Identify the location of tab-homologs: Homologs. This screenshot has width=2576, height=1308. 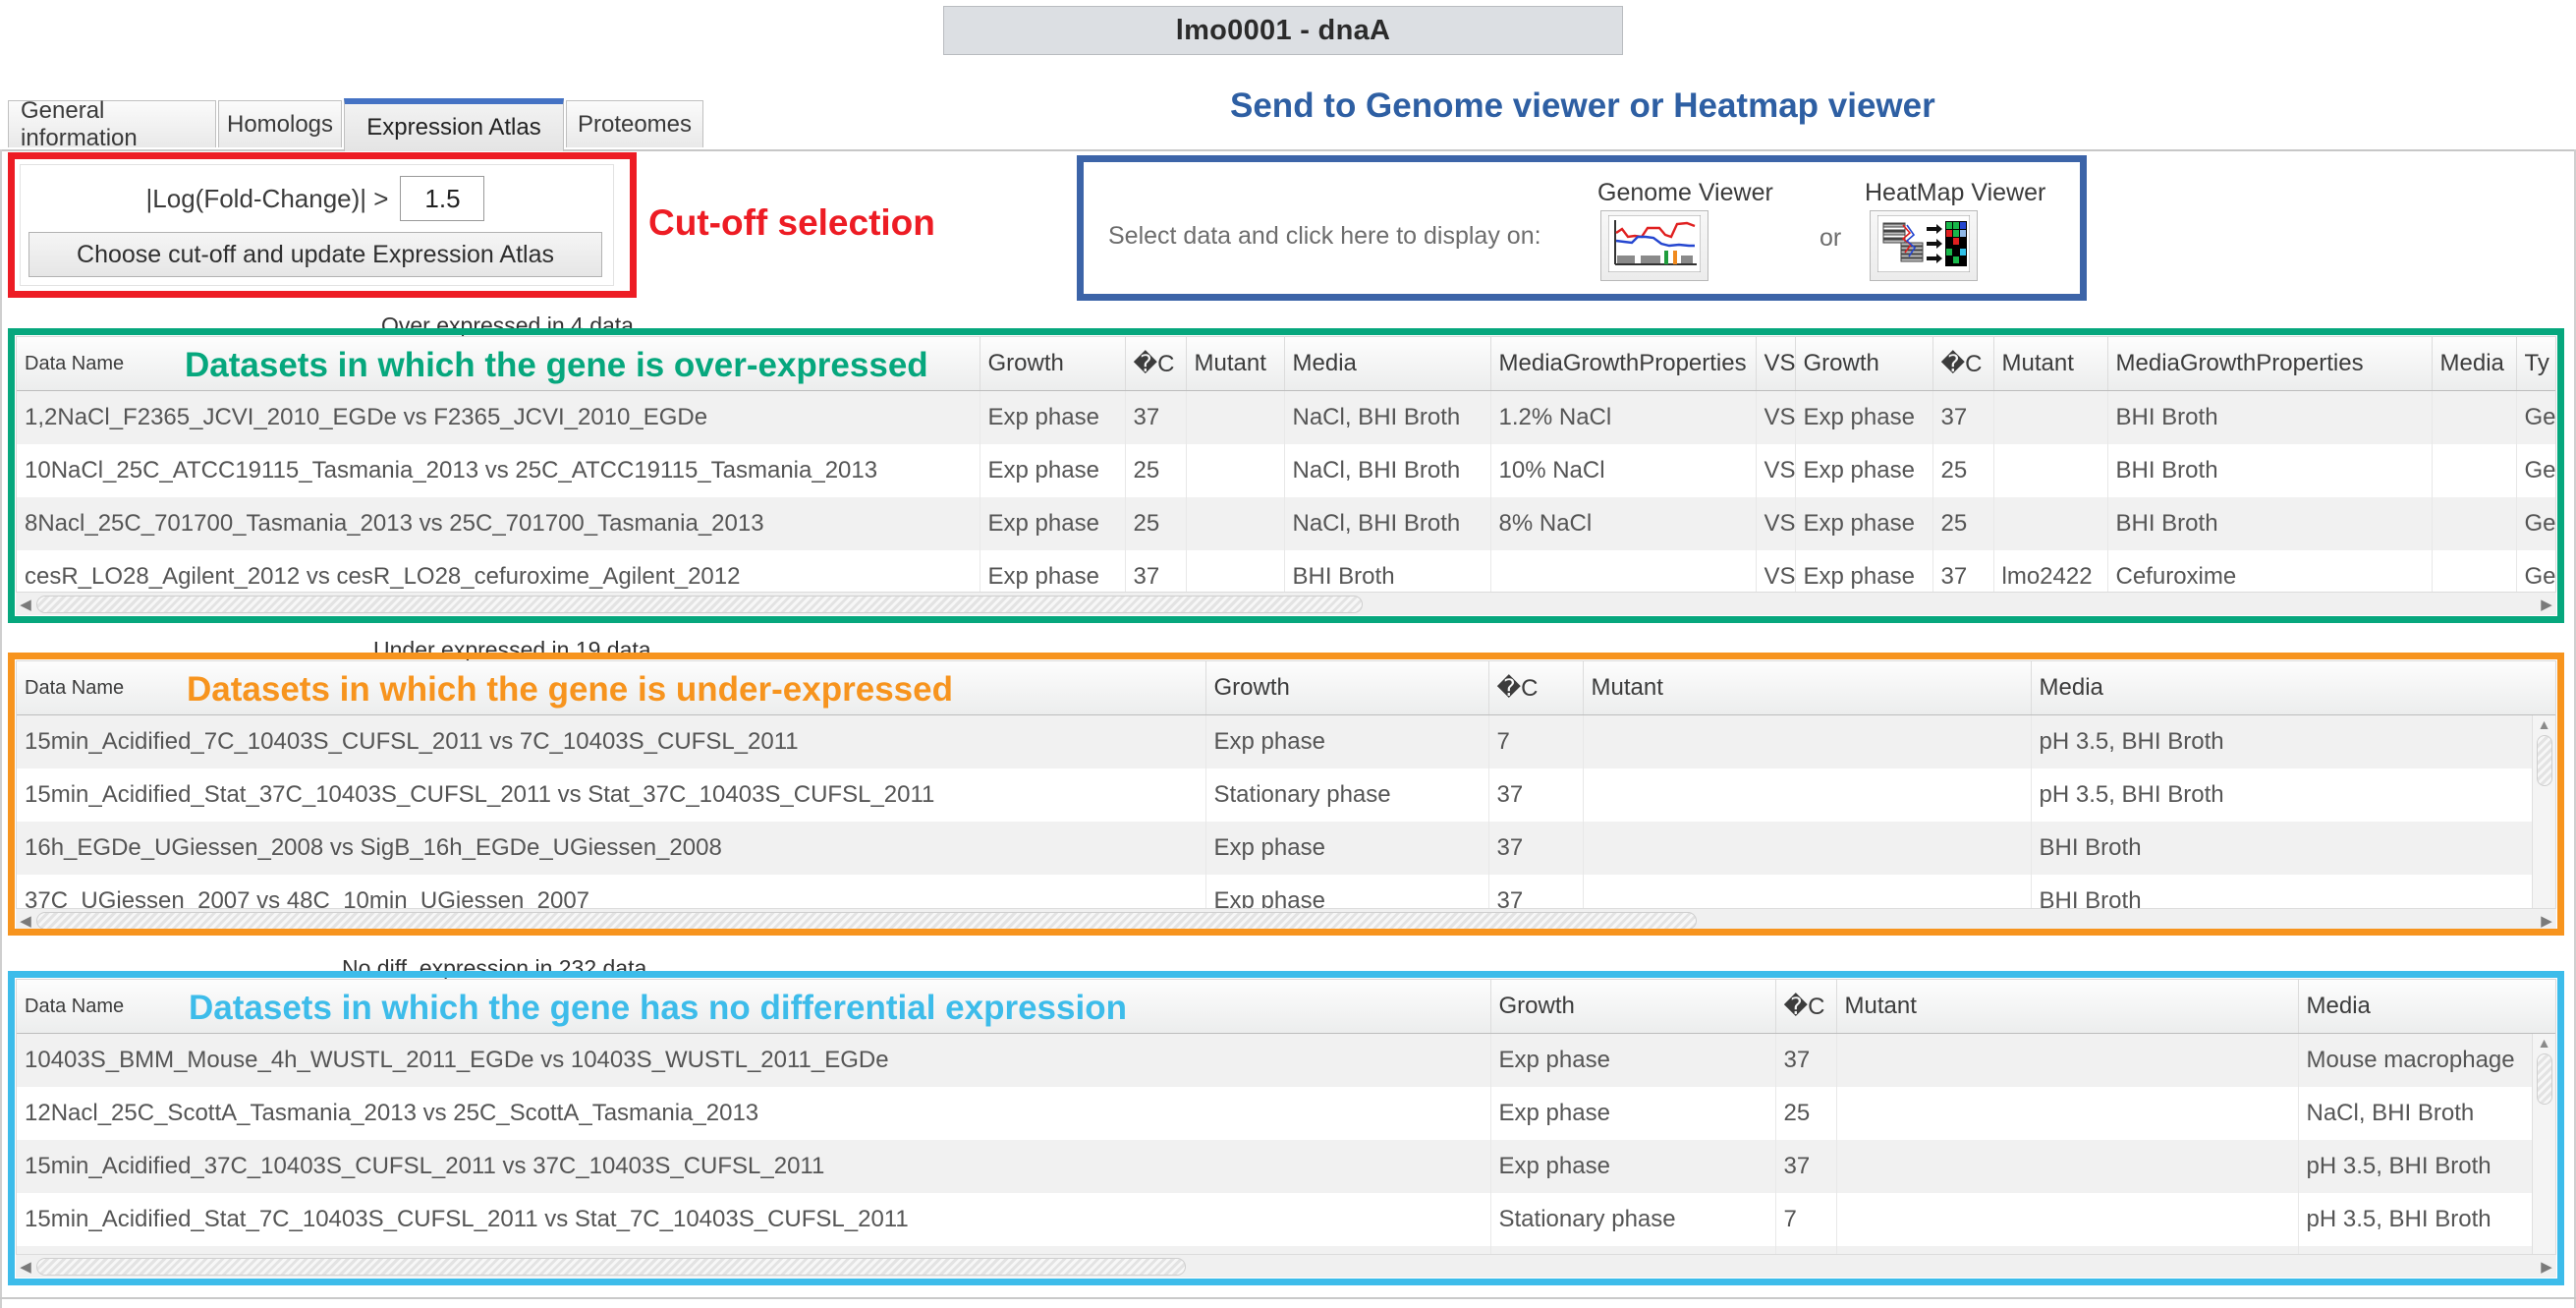
(280, 123).